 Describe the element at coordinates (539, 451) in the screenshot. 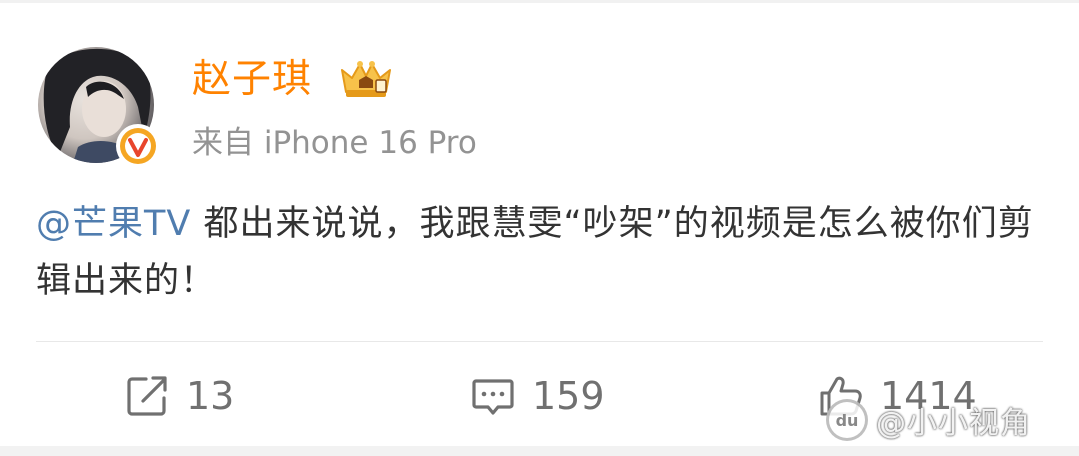

I see `bottom-divider` at that location.